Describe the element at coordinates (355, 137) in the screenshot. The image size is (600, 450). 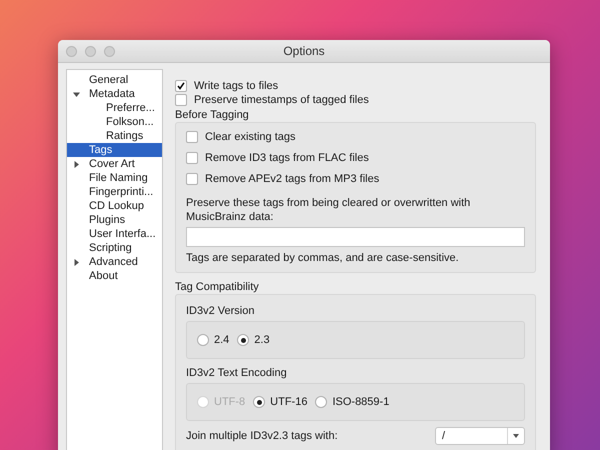
I see `checkbox-option: Clear existing tags` at that location.